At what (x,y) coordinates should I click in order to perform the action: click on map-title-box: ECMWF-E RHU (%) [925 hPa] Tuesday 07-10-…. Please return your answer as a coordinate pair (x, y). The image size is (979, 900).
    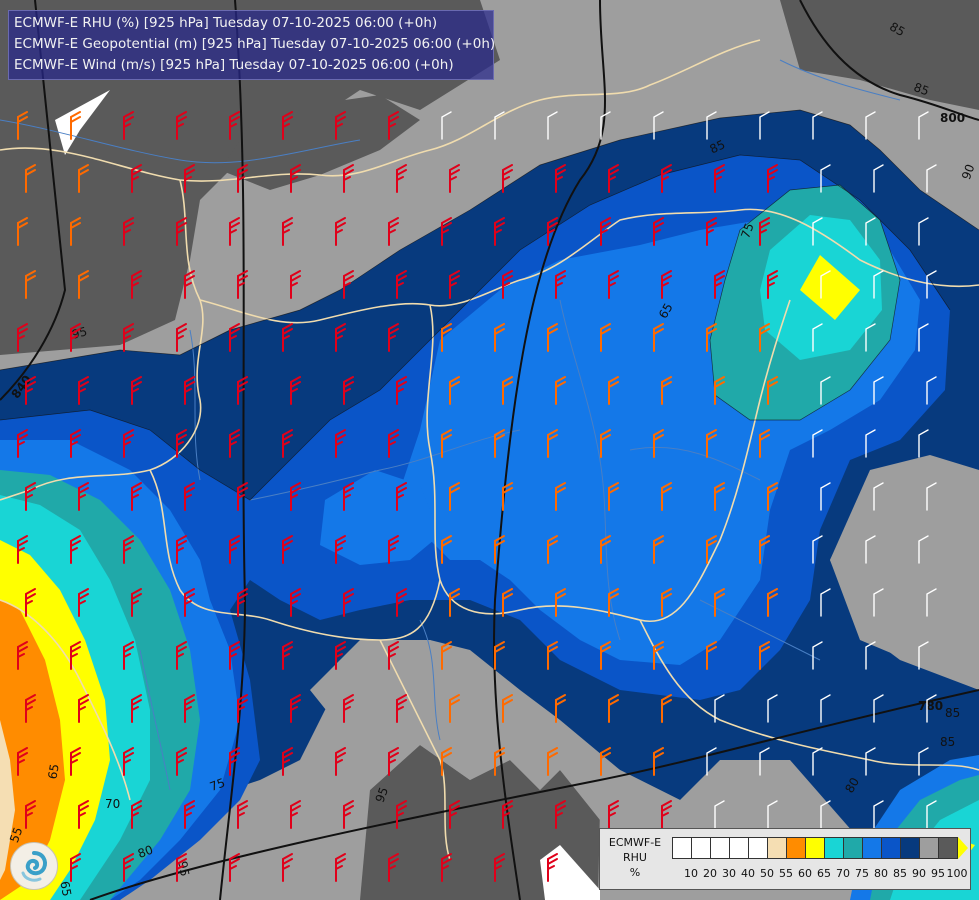
    Looking at the image, I should click on (252, 45).